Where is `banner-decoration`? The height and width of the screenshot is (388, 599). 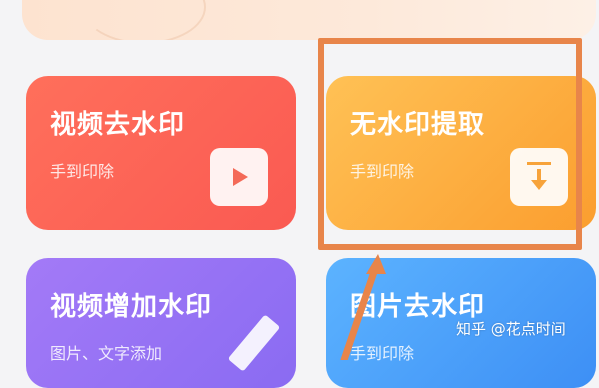
banner-decoration is located at coordinates (144, 20).